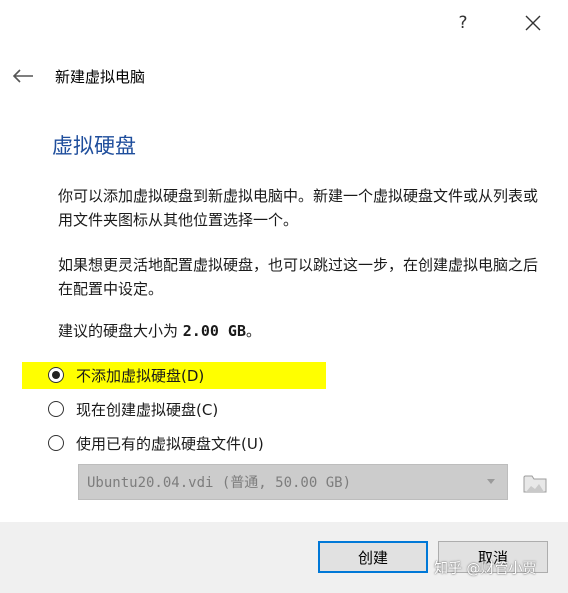  I want to click on folder-icon, so click(535, 484).